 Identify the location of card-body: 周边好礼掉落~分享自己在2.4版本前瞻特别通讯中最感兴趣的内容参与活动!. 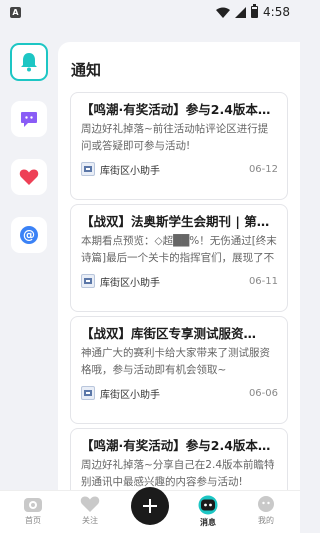
(178, 473).